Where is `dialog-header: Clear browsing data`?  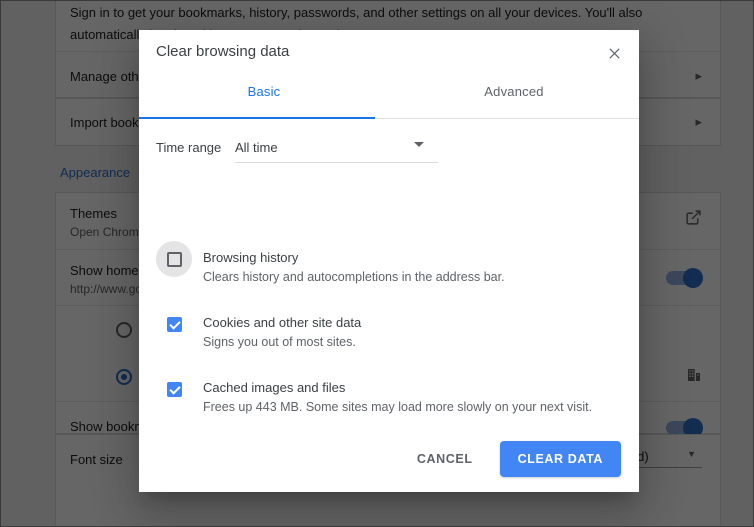
dialog-header: Clear browsing data is located at coordinates (389, 55).